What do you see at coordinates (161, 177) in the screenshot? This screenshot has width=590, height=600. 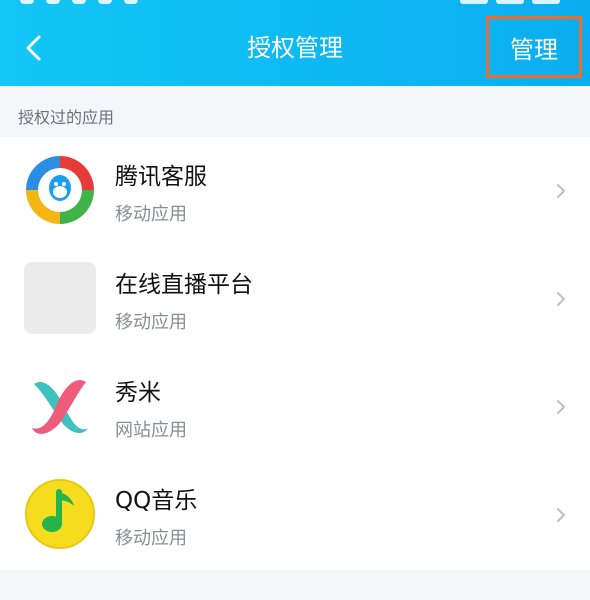 I see `app-name: 腾讯客服` at bounding box center [161, 177].